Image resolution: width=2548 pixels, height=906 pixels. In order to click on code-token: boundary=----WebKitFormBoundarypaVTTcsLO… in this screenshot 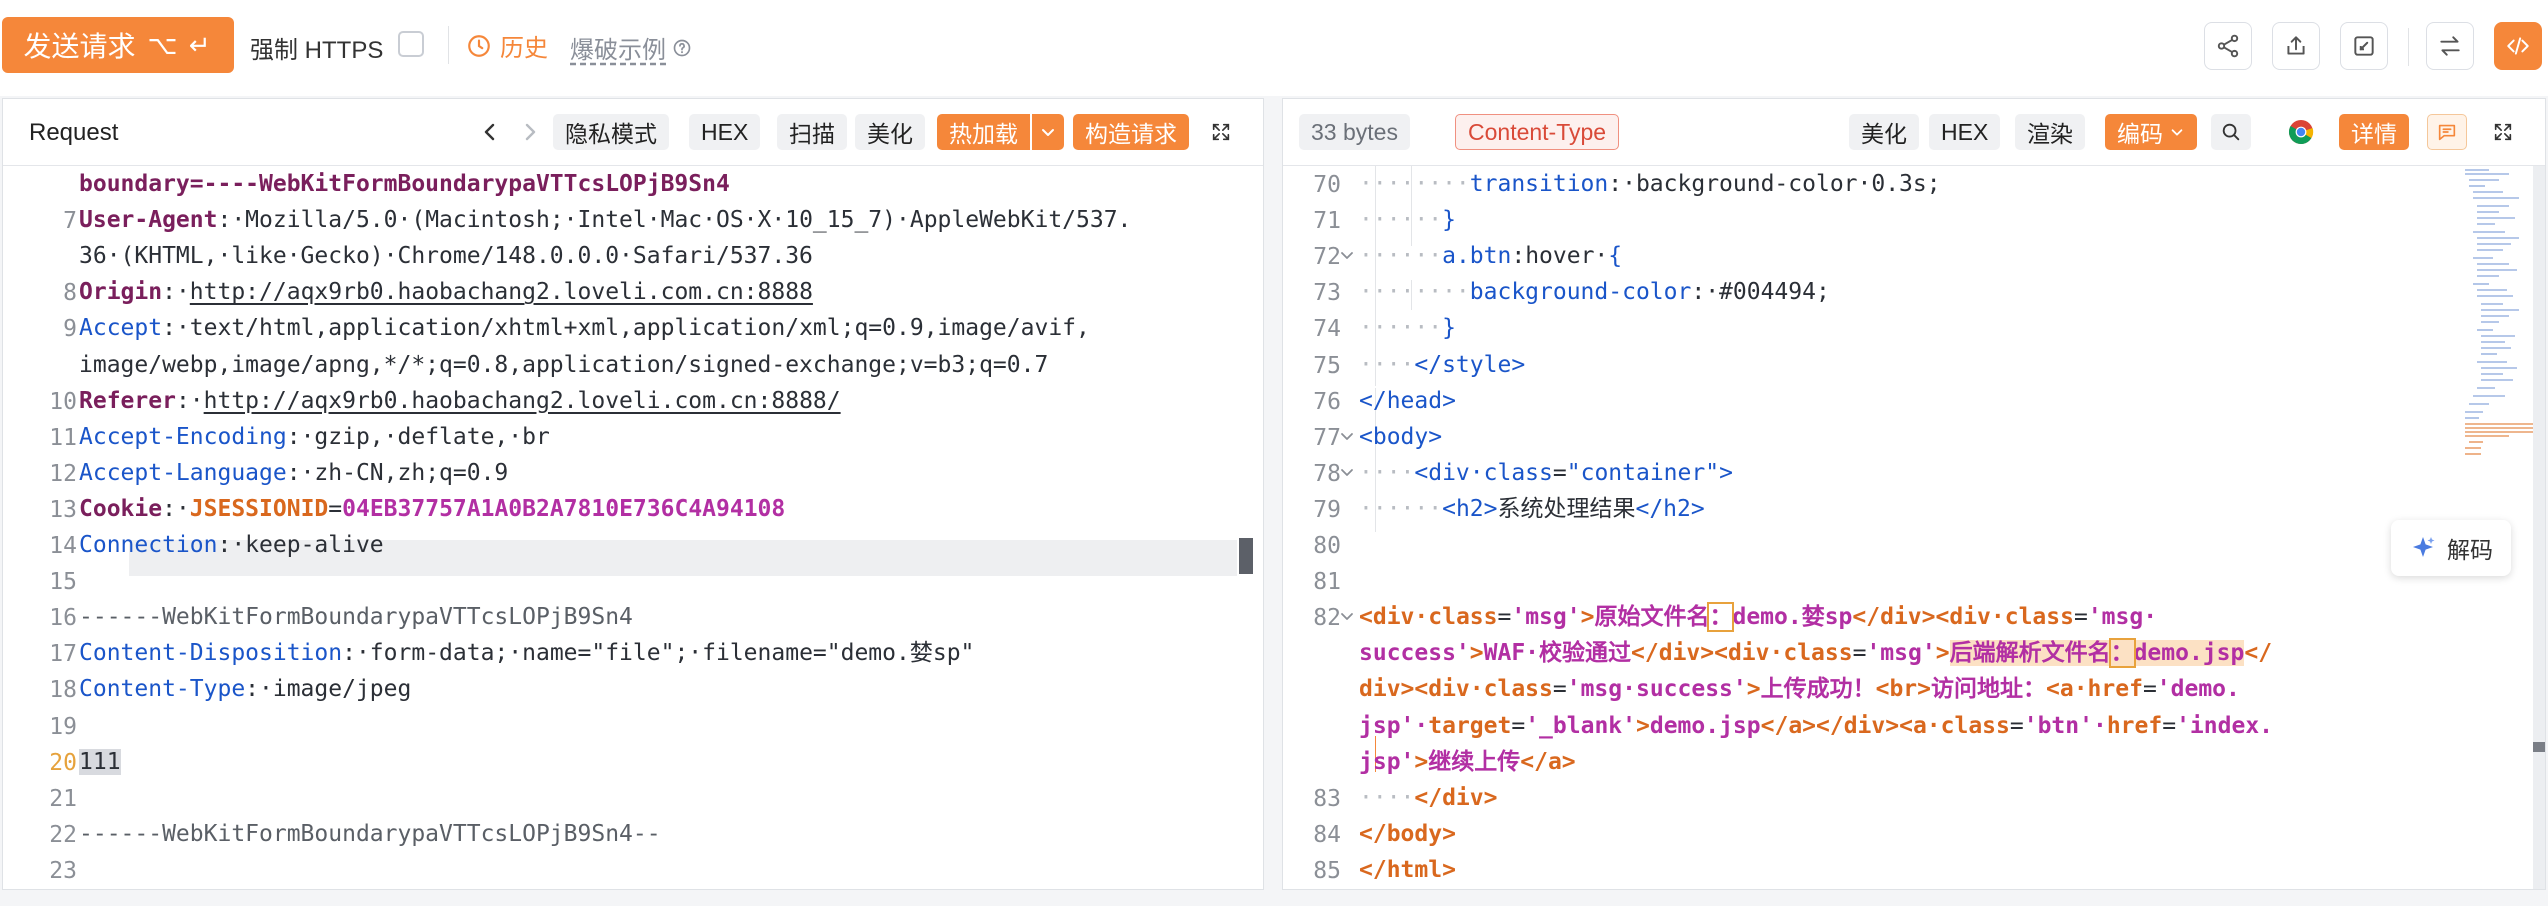, I will do `click(404, 184)`.